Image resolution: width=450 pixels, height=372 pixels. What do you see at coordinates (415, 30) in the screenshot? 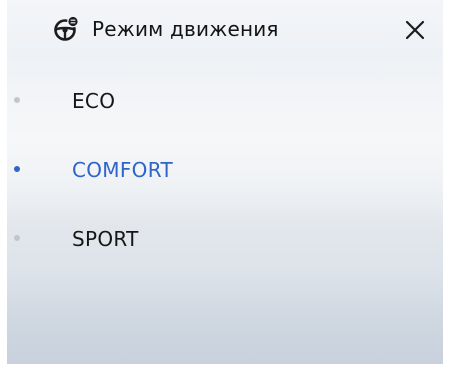
I see `close-icon` at bounding box center [415, 30].